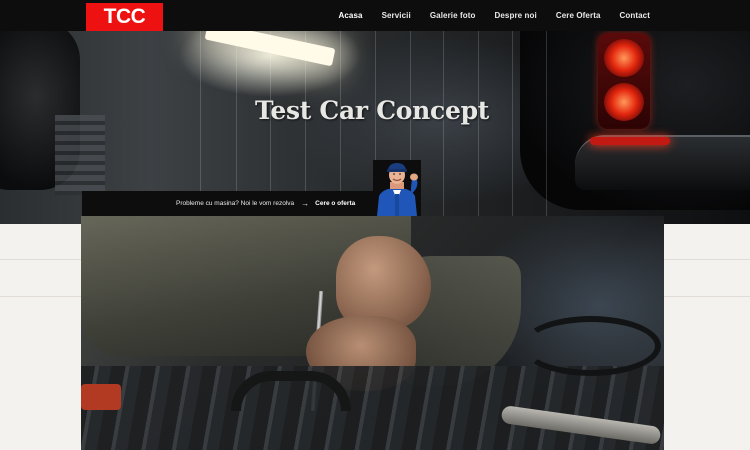 This screenshot has width=750, height=450. I want to click on photo-red-component, so click(101, 397).